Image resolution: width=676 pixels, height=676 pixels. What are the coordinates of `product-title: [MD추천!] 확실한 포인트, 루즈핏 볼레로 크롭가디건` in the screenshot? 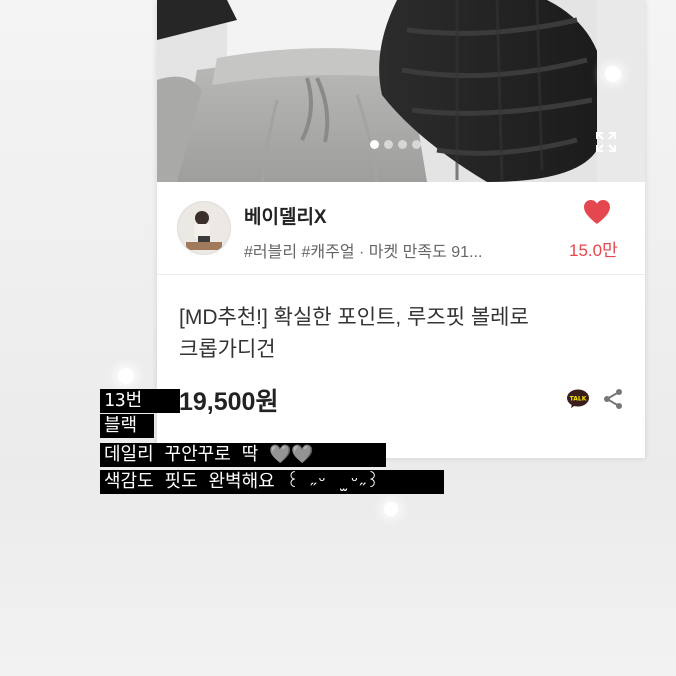 It's located at (394, 334).